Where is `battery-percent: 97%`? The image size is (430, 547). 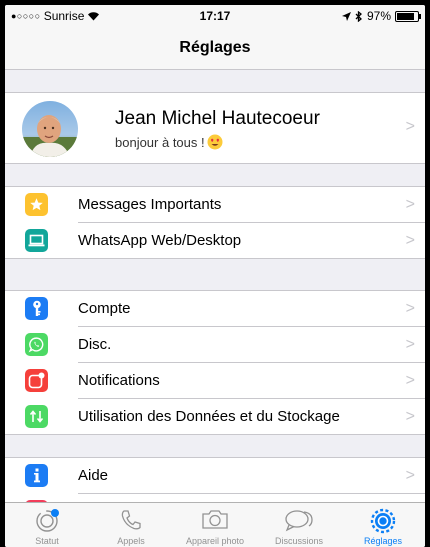 battery-percent: 97% is located at coordinates (378, 16).